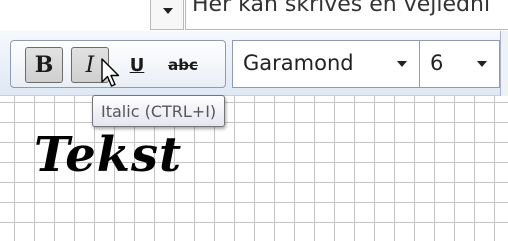  What do you see at coordinates (437, 63) in the screenshot?
I see `font-size-value: 6` at bounding box center [437, 63].